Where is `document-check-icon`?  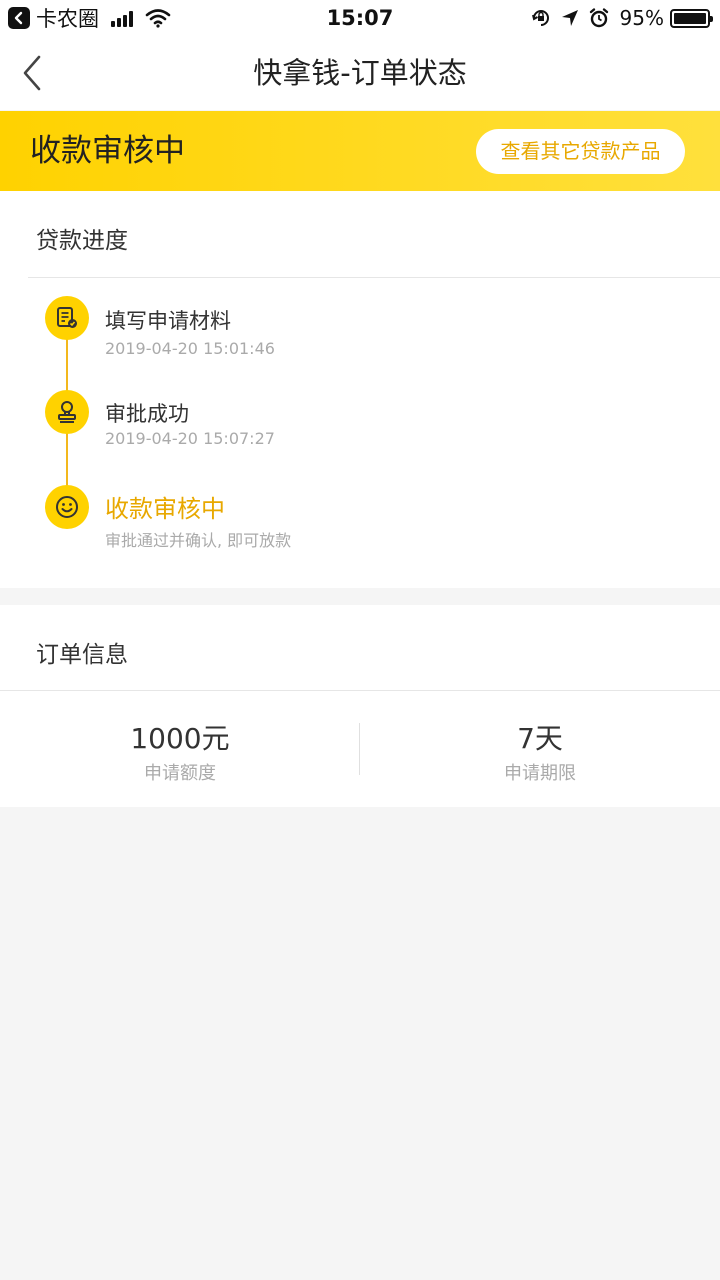
document-check-icon is located at coordinates (67, 318).